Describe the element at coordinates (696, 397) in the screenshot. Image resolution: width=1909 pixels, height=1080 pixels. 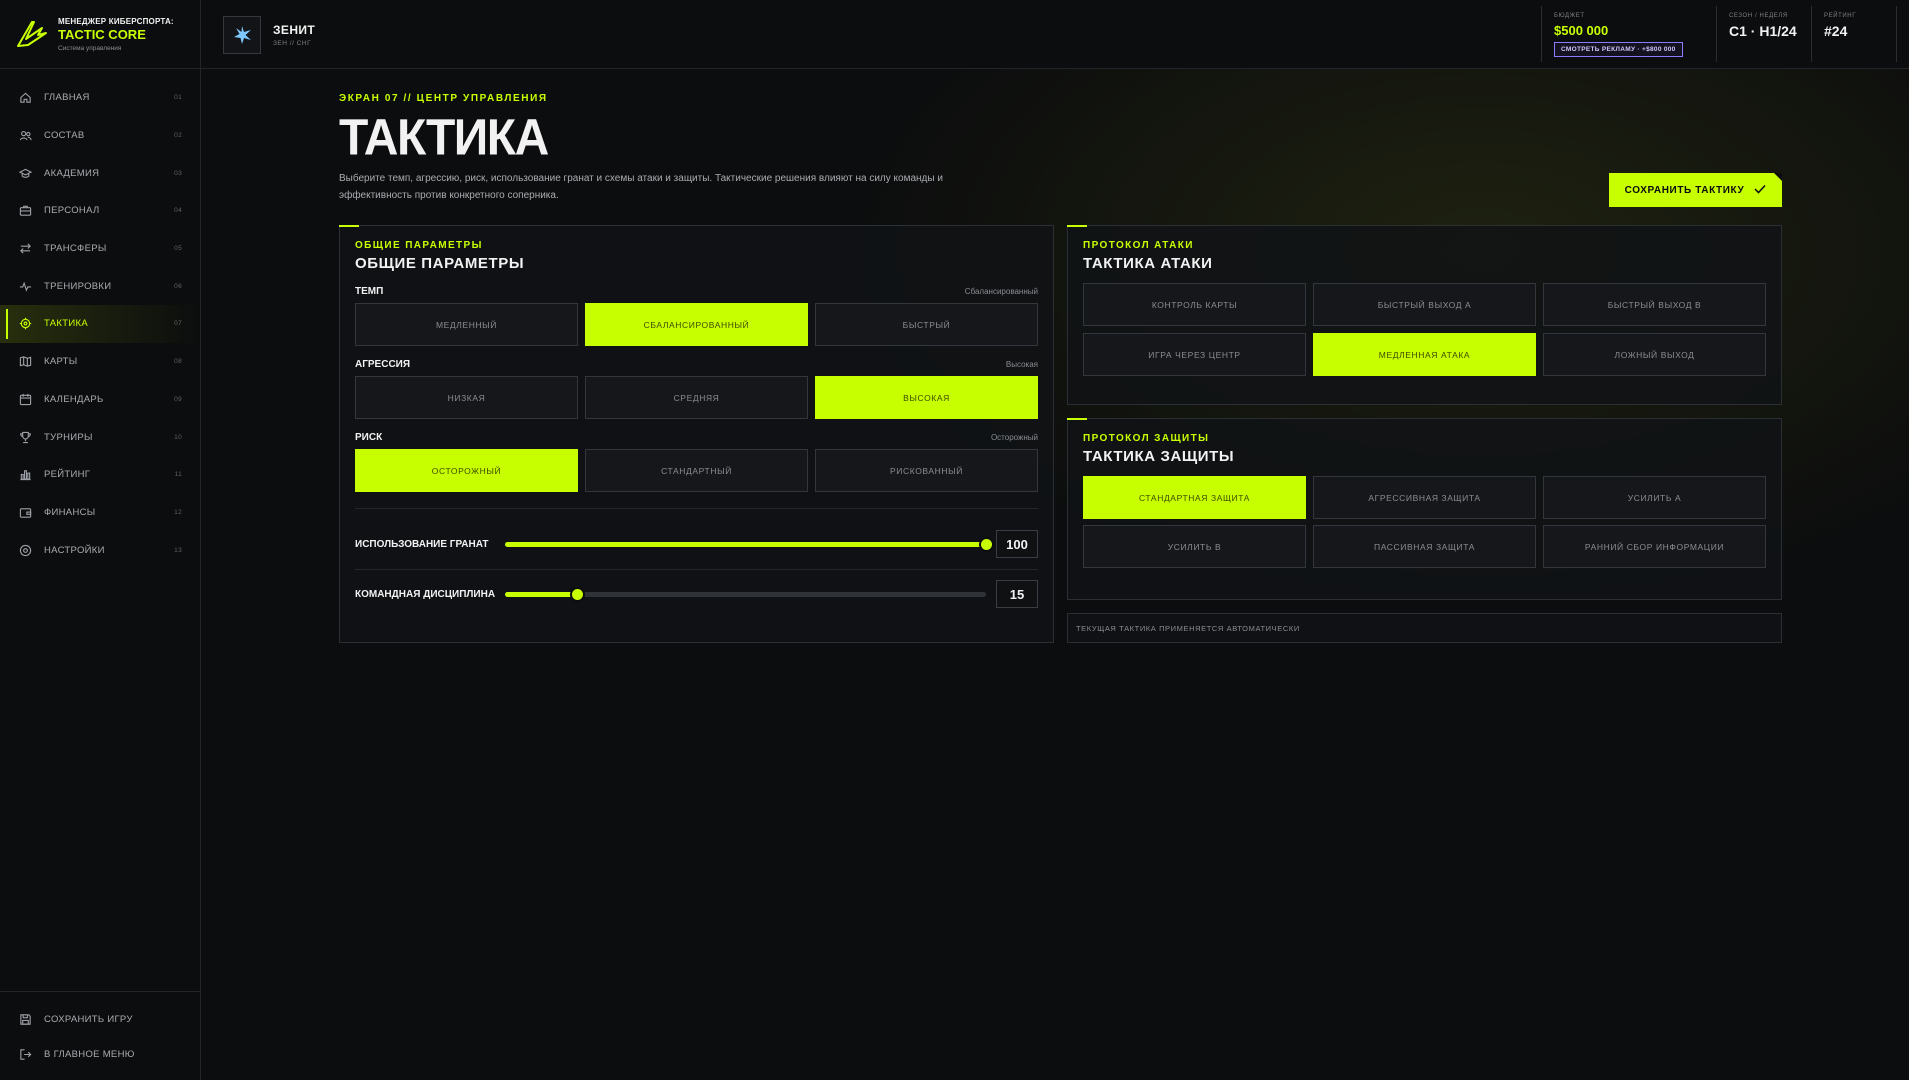
I see `aggression-option-medium: СРЕДНЯЯ` at that location.